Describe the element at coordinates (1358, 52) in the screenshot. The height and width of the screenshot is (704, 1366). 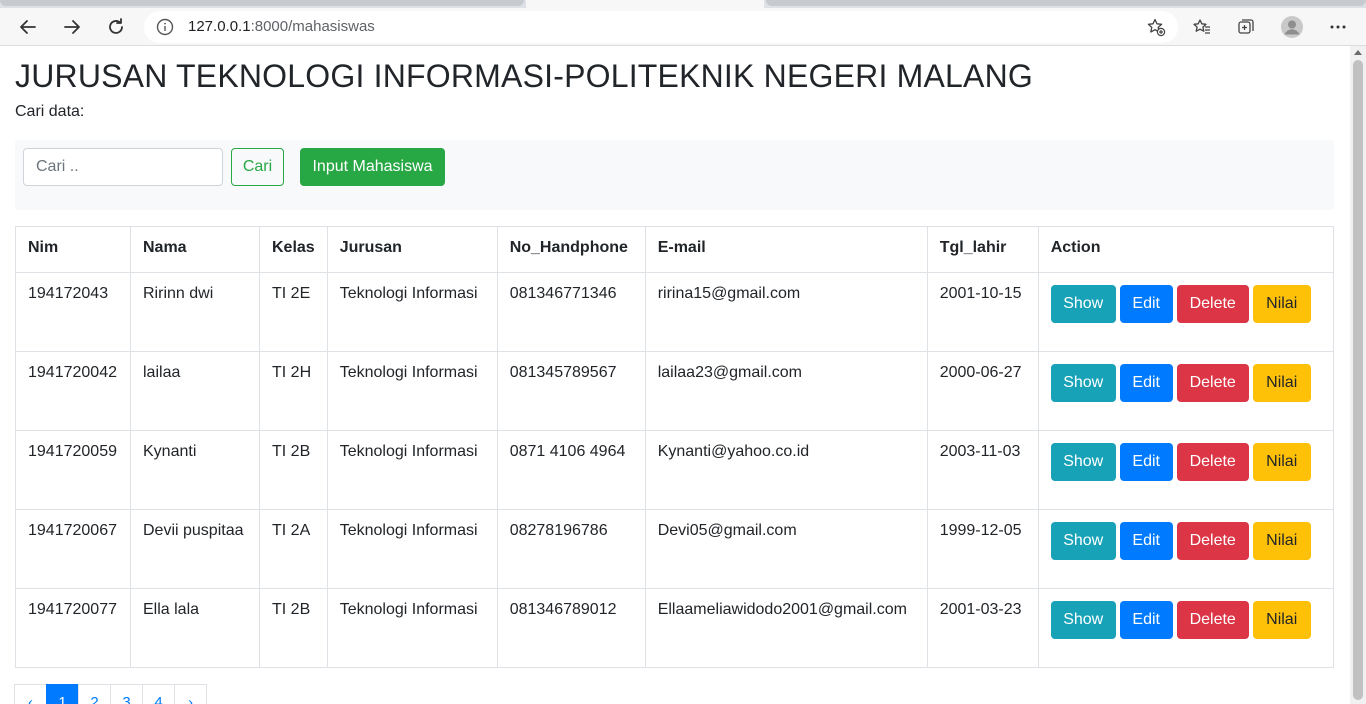
I see `scroll-up-arrow-icon` at that location.